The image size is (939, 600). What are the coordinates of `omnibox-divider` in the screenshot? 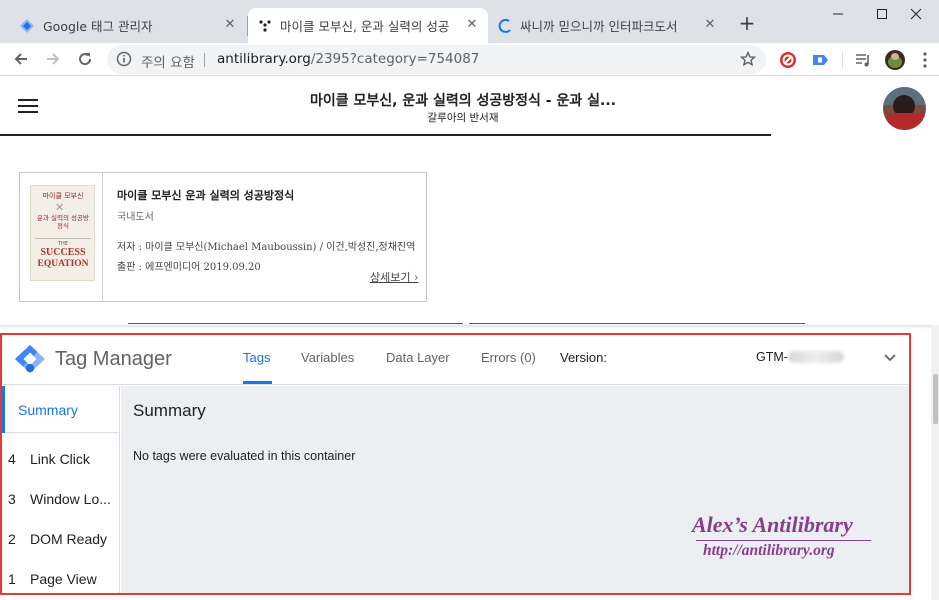 It's located at (204, 60).